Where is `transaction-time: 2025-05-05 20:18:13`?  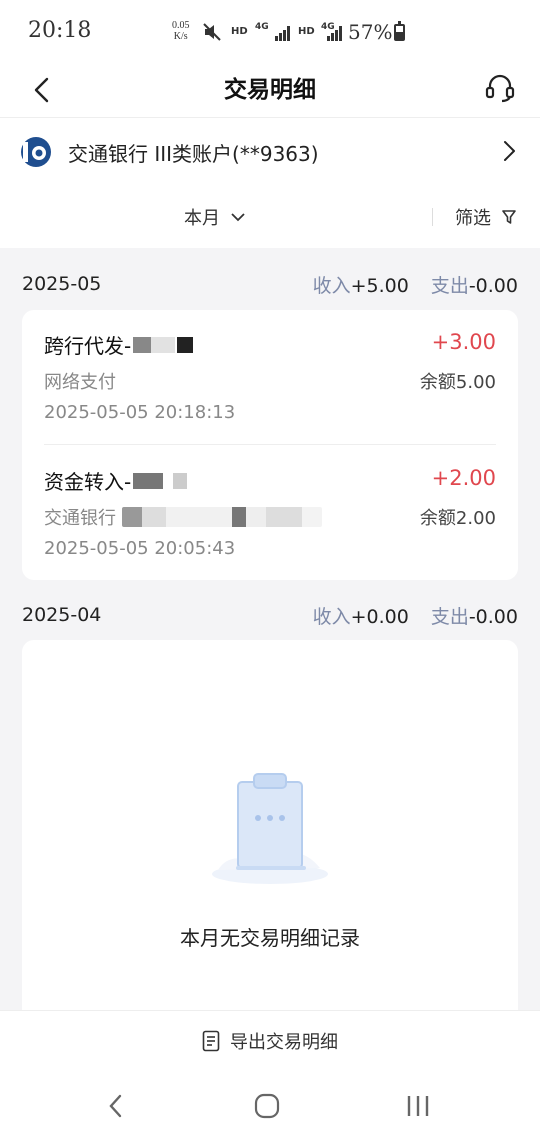 transaction-time: 2025-05-05 20:18:13 is located at coordinates (140, 412).